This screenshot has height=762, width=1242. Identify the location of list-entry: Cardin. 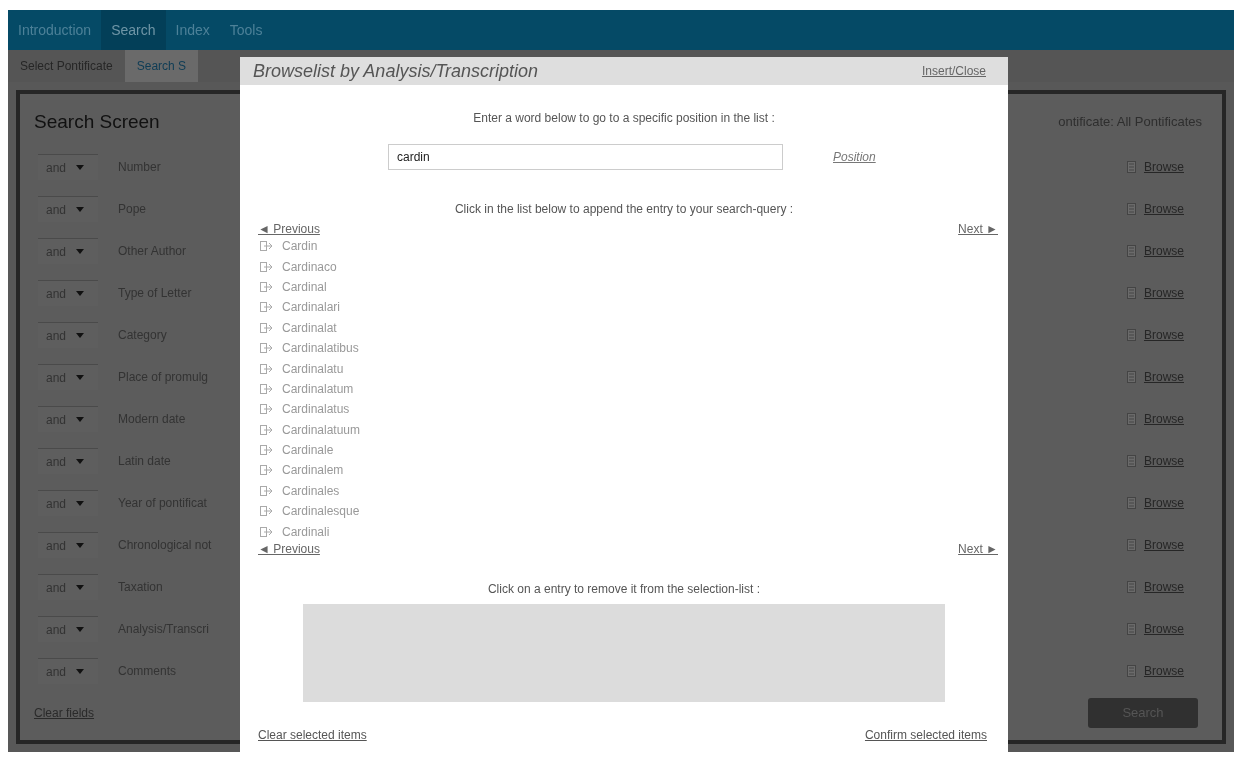
(300, 246).